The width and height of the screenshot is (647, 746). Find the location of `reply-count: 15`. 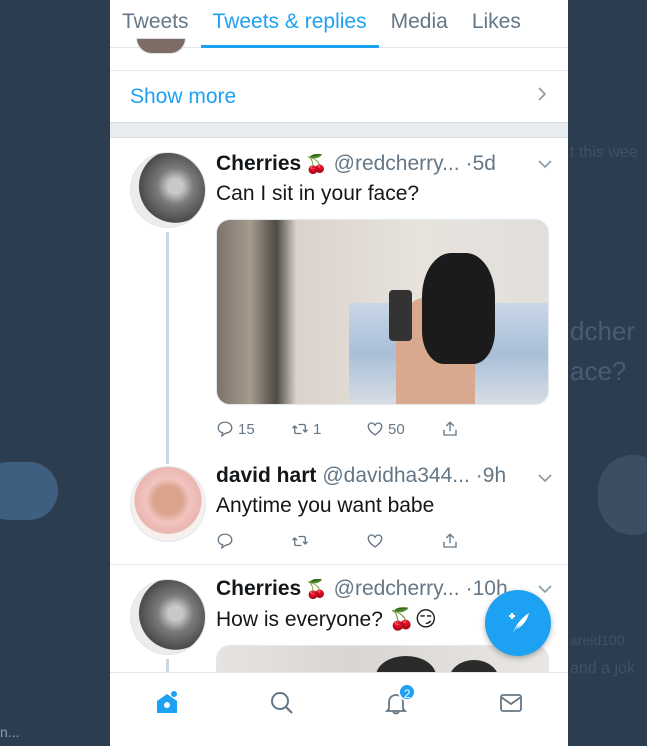

reply-count: 15 is located at coordinates (246, 429).